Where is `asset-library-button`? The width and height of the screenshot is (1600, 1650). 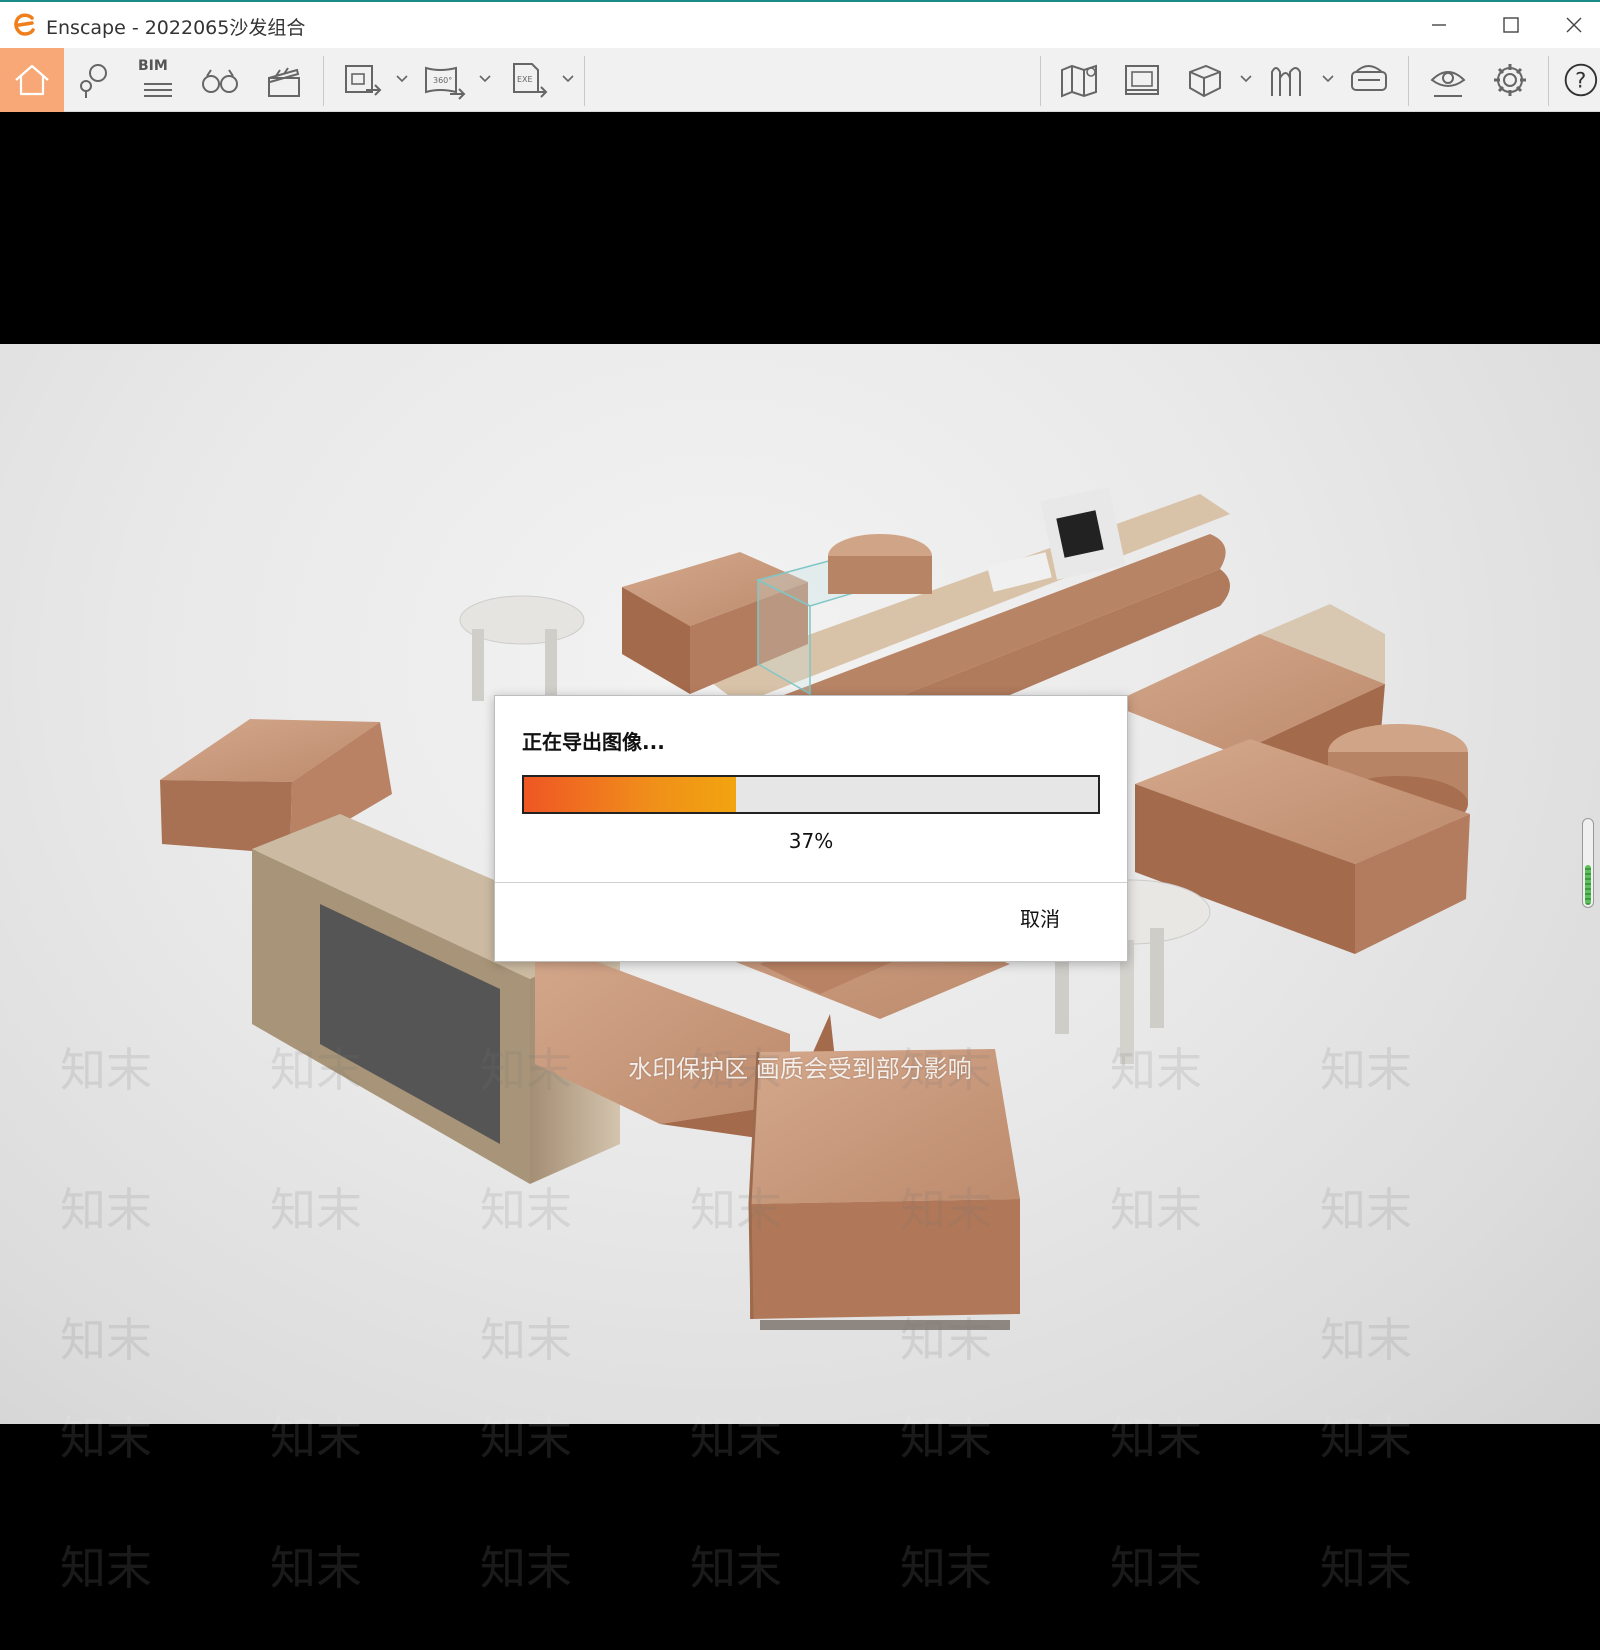
asset-library-button is located at coordinates (1142, 80).